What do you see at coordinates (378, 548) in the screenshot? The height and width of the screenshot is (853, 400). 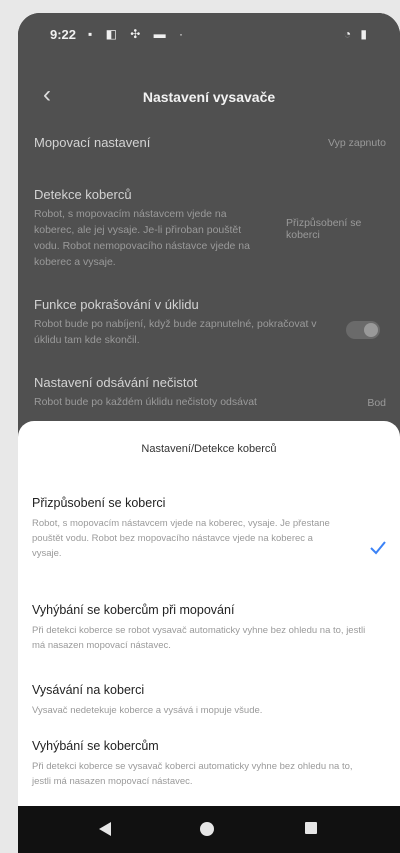 I see `check-icon` at bounding box center [378, 548].